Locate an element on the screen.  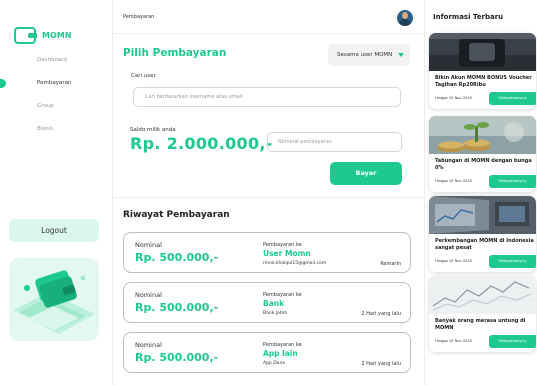
payment-method-select: Sesama user MOMN is located at coordinates (369, 55).